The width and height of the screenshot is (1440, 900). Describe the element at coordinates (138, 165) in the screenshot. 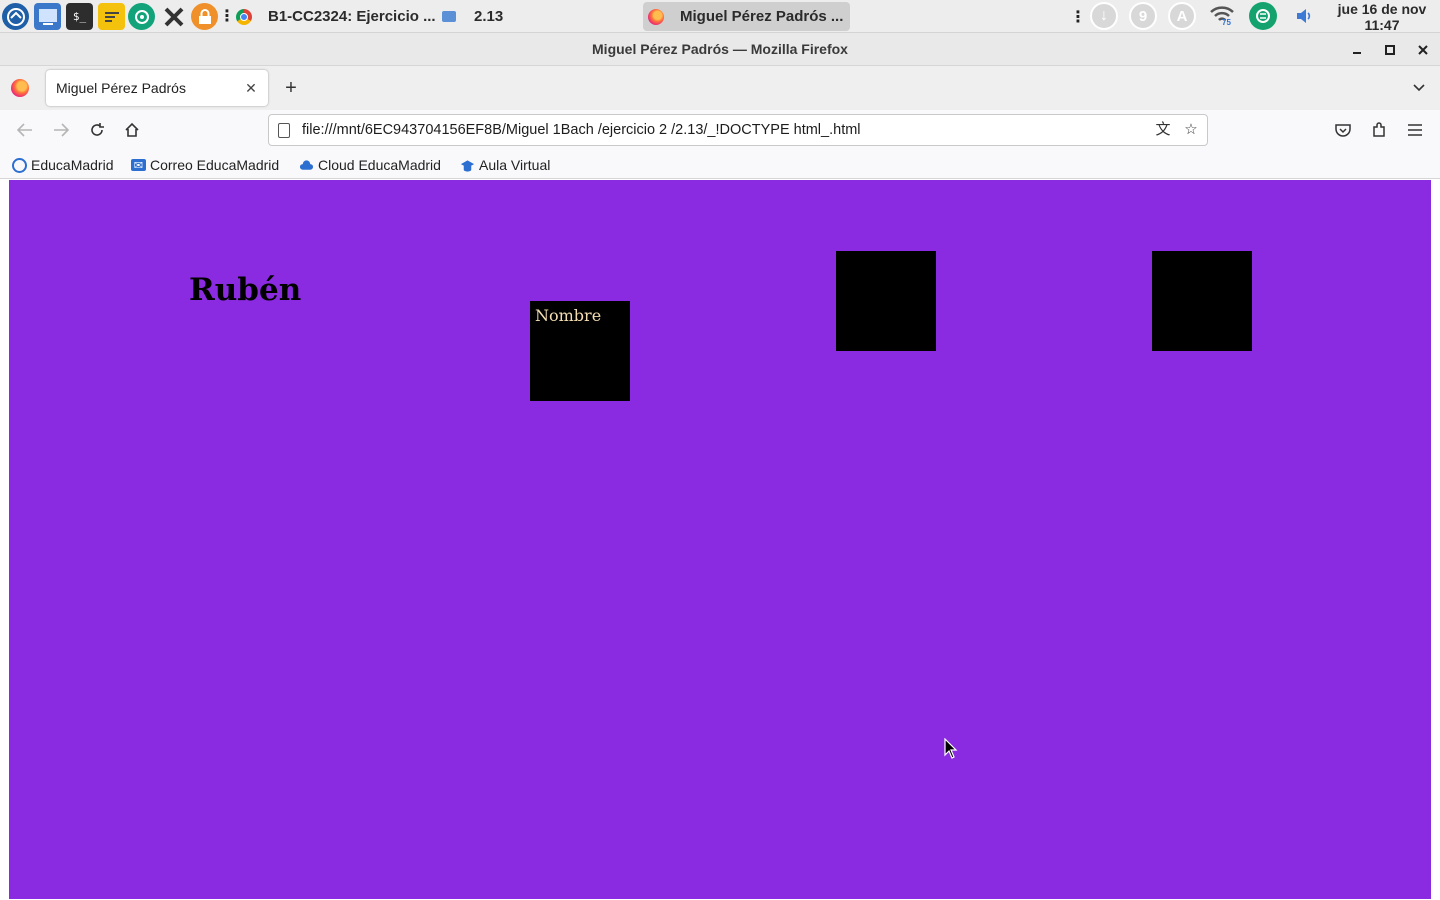

I see `mail-icon: ✉` at that location.